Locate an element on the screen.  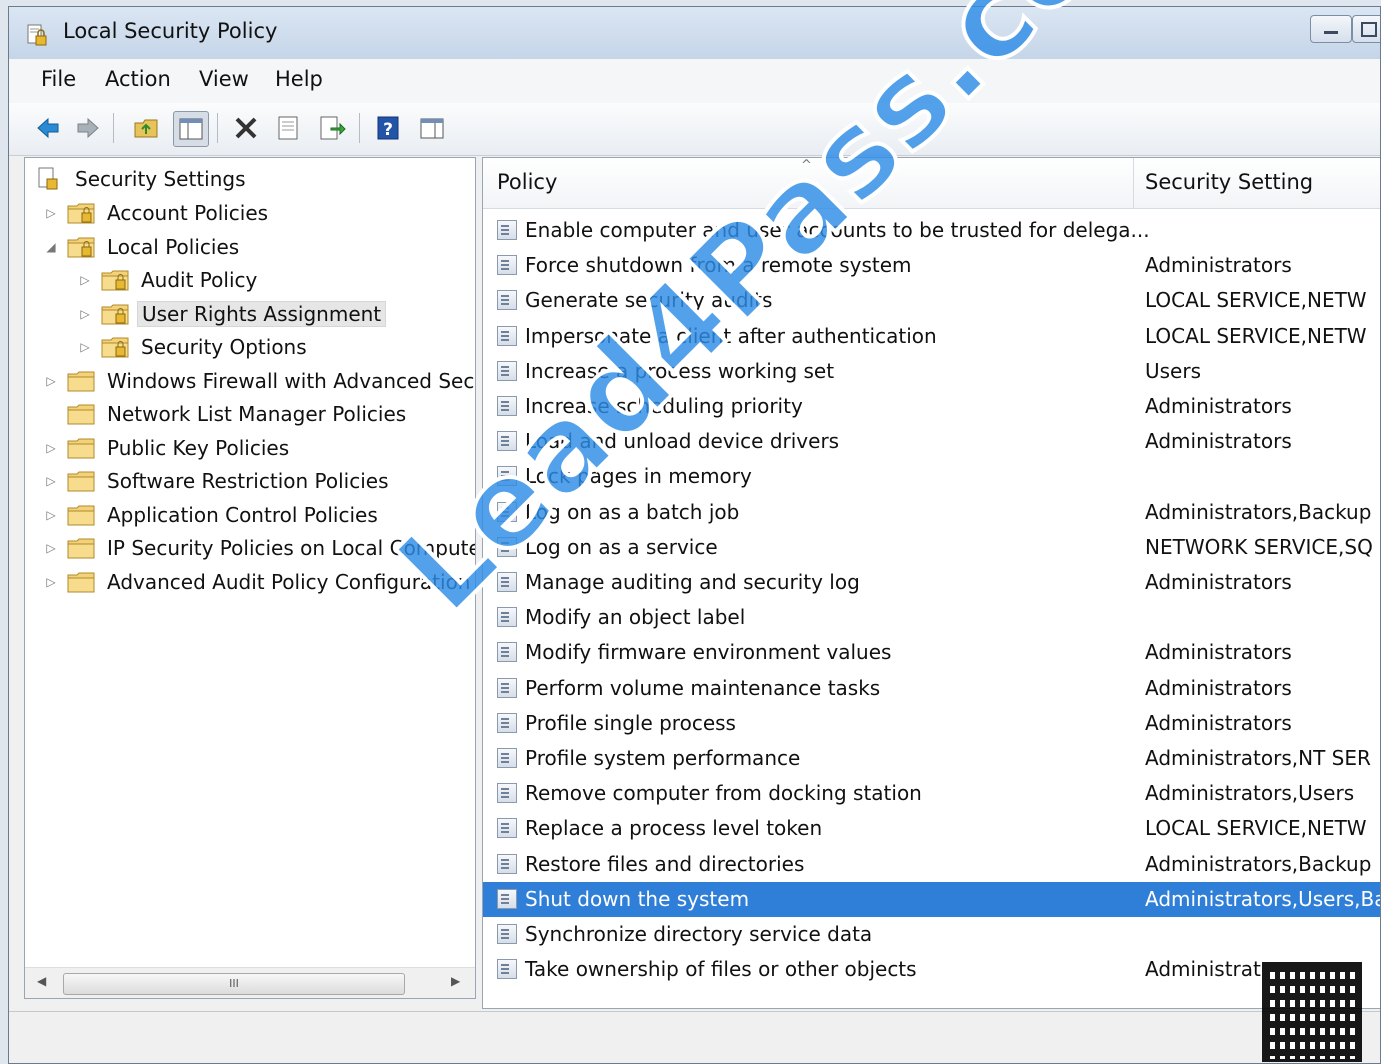
tree-item: ▷ Audit Policy is located at coordinates (169, 280).